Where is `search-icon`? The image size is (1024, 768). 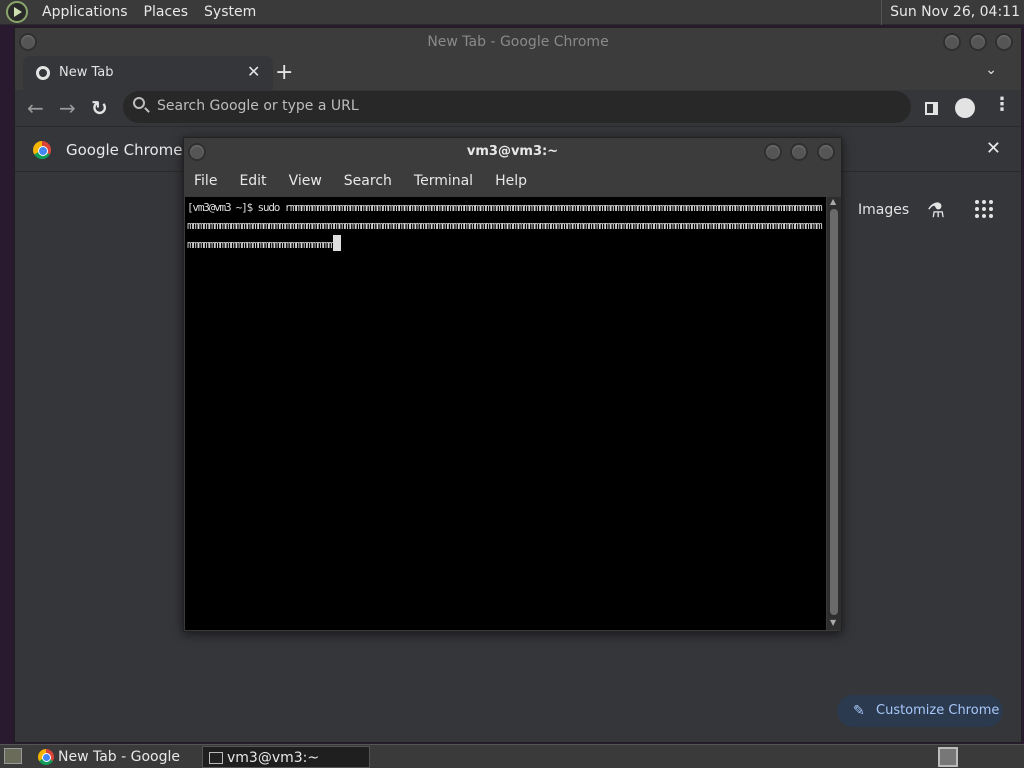 search-icon is located at coordinates (139, 103).